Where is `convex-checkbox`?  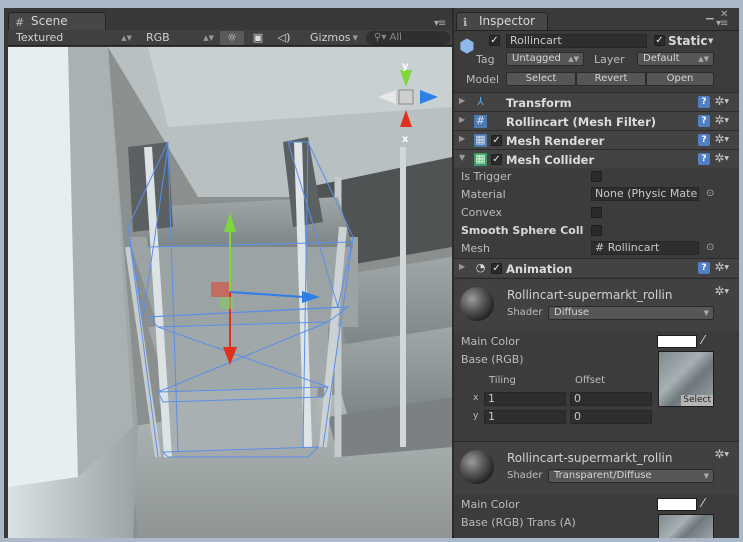
convex-checkbox is located at coordinates (596, 212).